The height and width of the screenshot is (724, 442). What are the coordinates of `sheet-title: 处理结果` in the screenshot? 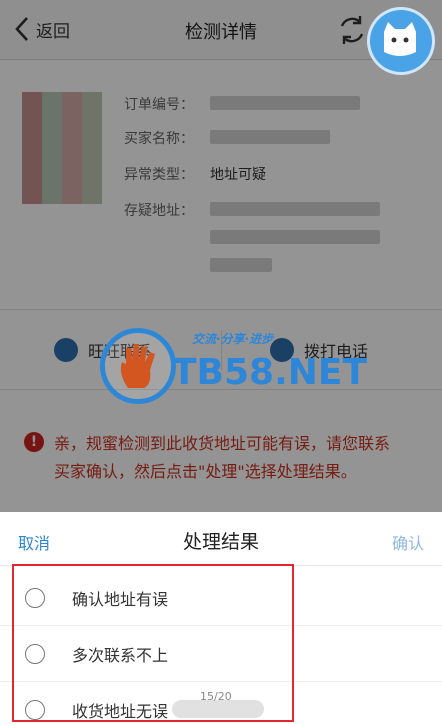 It's located at (220, 542).